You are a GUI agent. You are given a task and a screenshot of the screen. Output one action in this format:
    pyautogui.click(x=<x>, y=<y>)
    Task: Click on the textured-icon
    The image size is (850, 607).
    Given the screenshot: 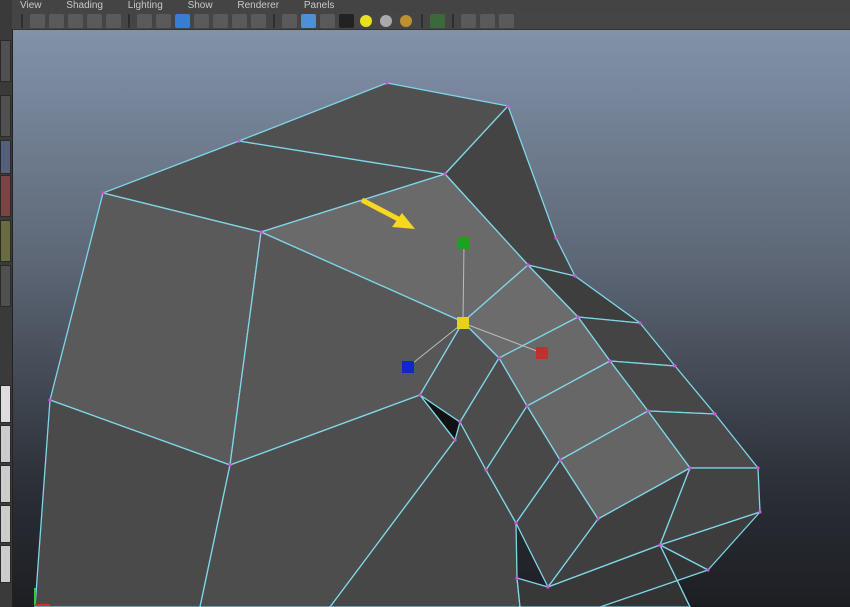 What is the action you would take?
    pyautogui.click(x=346, y=20)
    